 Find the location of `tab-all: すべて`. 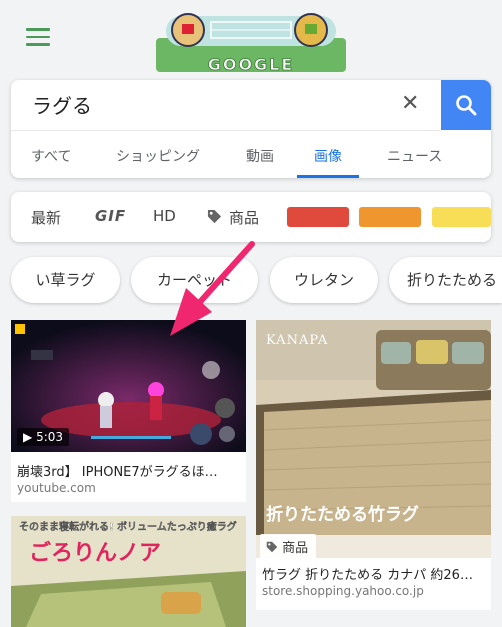

tab-all: すべて is located at coordinates (51, 156).